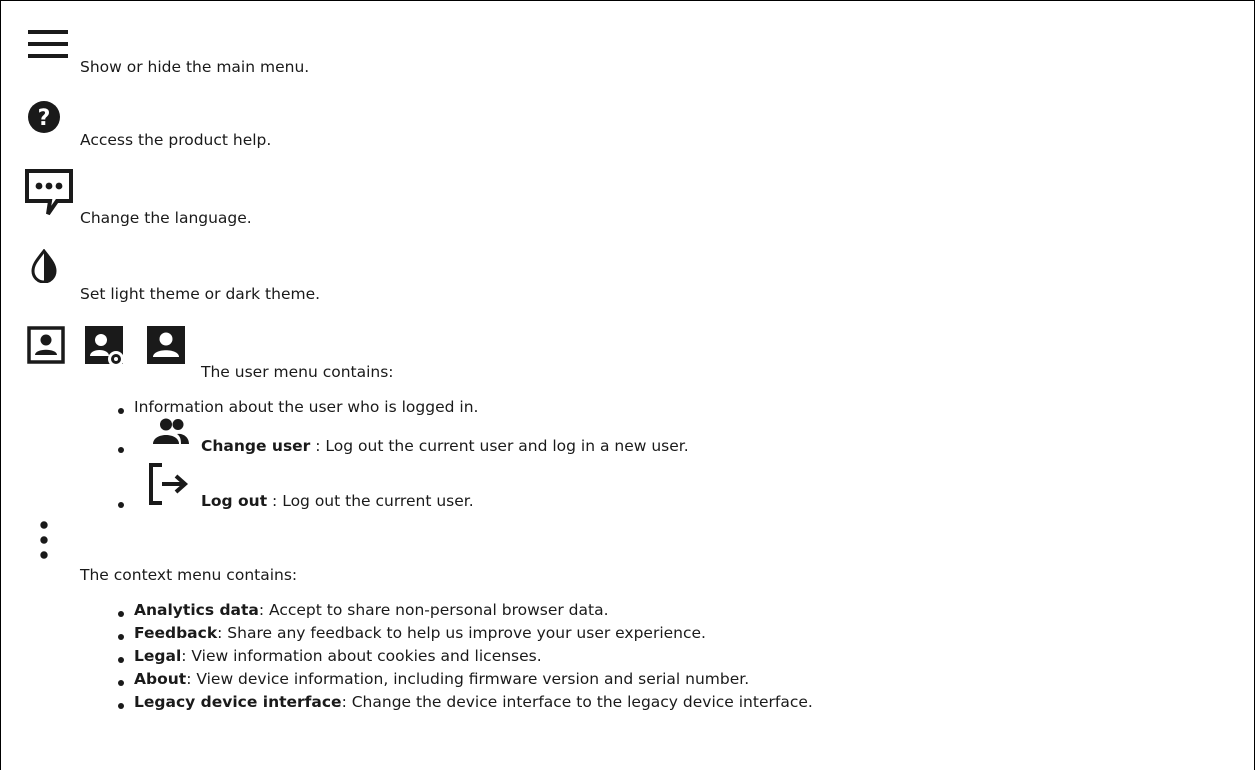 The image size is (1257, 770). Describe the element at coordinates (169, 484) in the screenshot. I see `logout-icon` at that location.